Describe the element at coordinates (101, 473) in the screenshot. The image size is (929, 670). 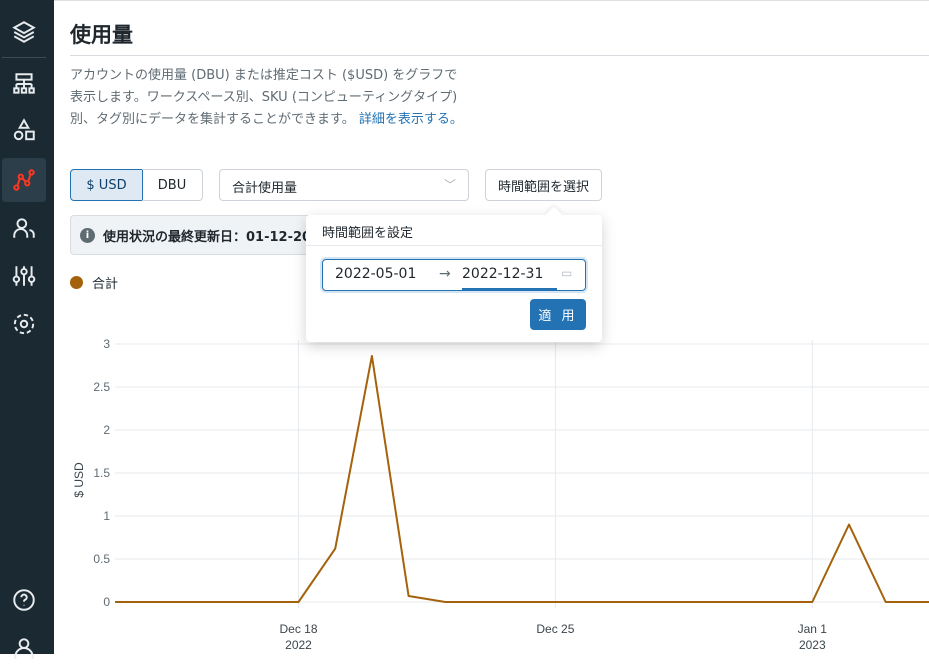
I see `y-tick-label: 1.5` at that location.